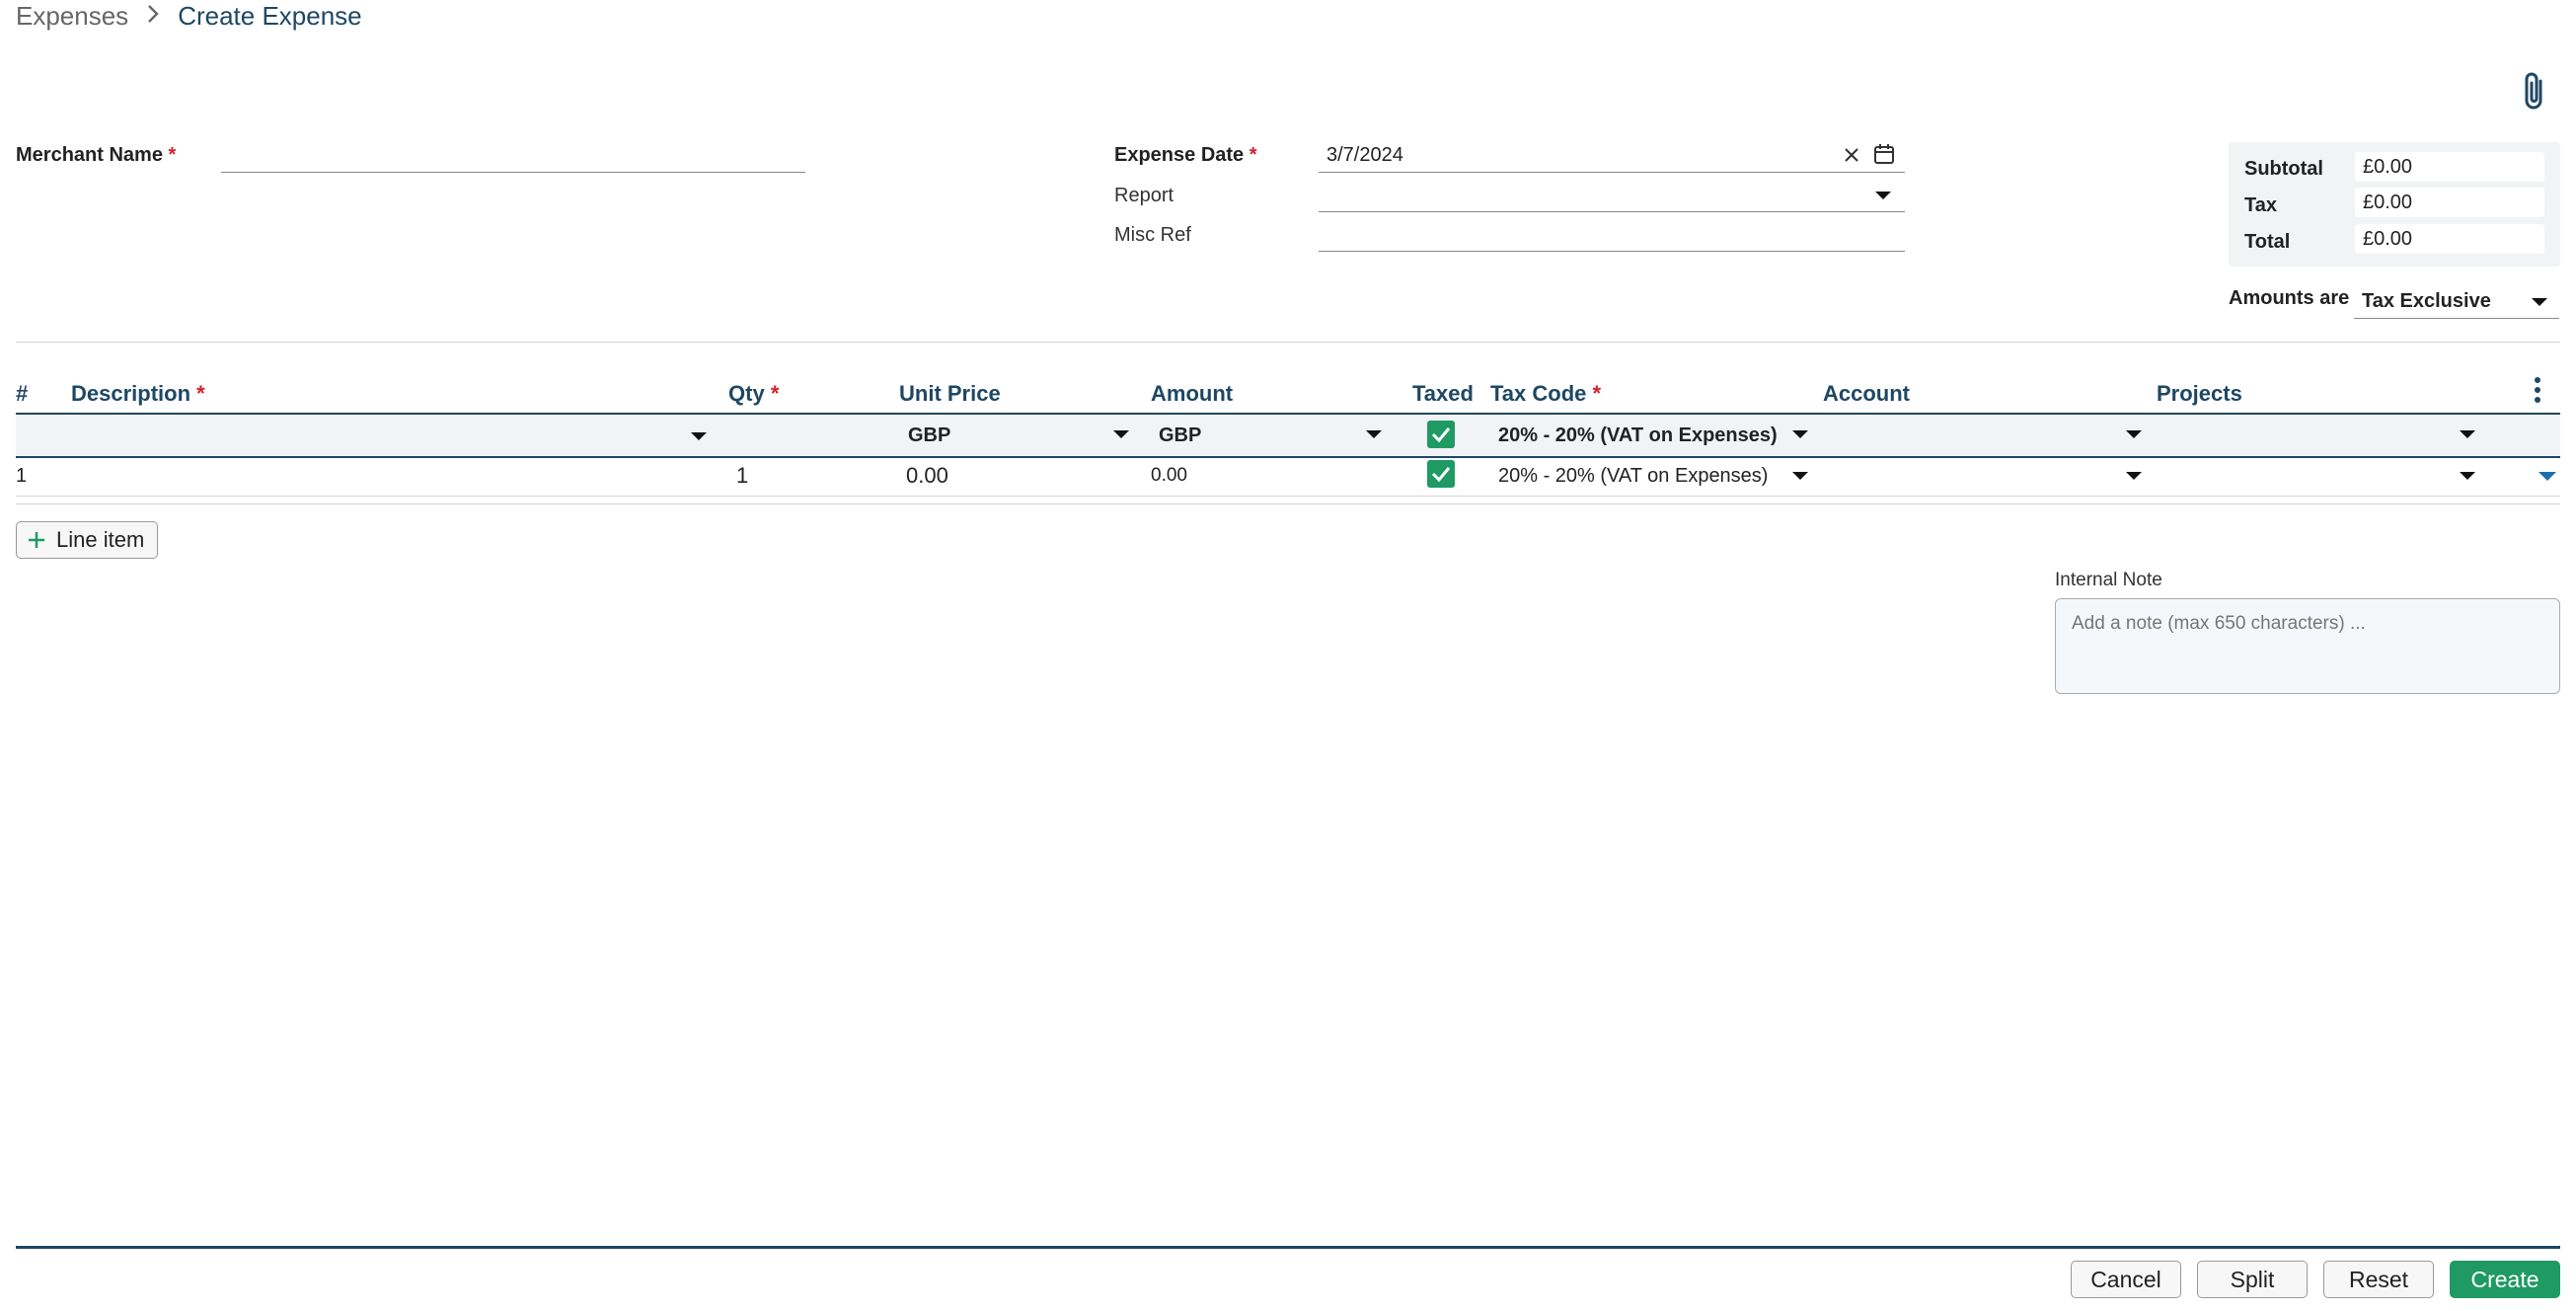 This screenshot has width=2576, height=1311. What do you see at coordinates (153, 16) in the screenshot?
I see `chevron-right-icon` at bounding box center [153, 16].